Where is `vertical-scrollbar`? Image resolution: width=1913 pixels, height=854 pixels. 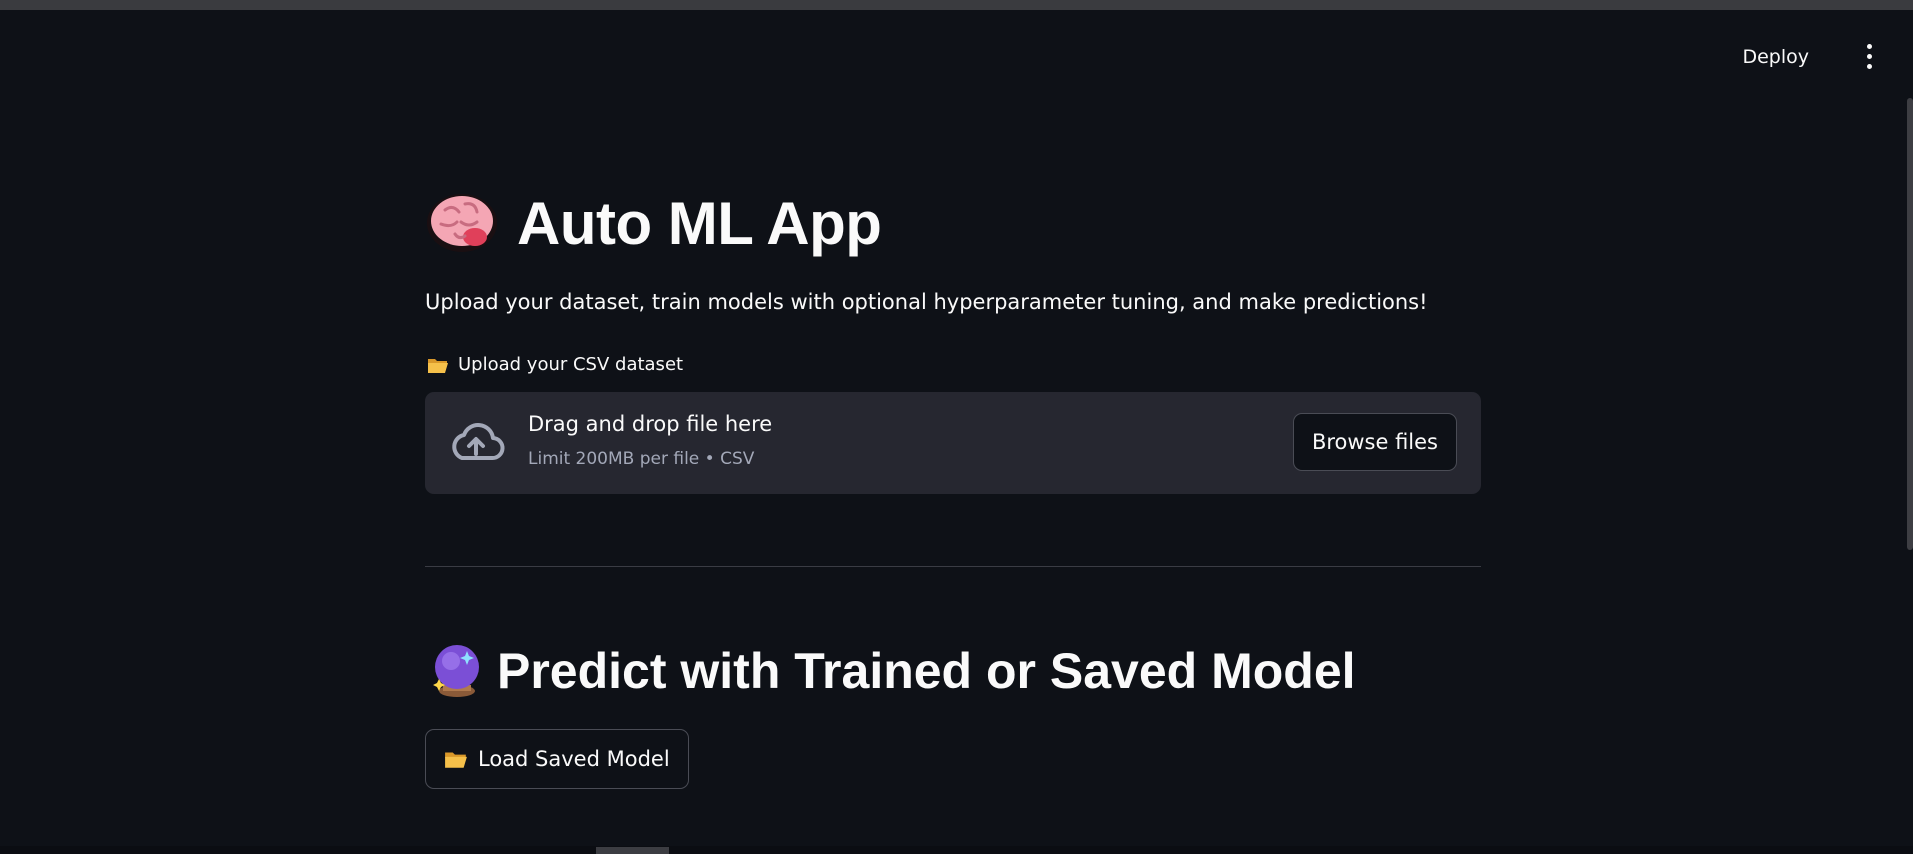 vertical-scrollbar is located at coordinates (1910, 324).